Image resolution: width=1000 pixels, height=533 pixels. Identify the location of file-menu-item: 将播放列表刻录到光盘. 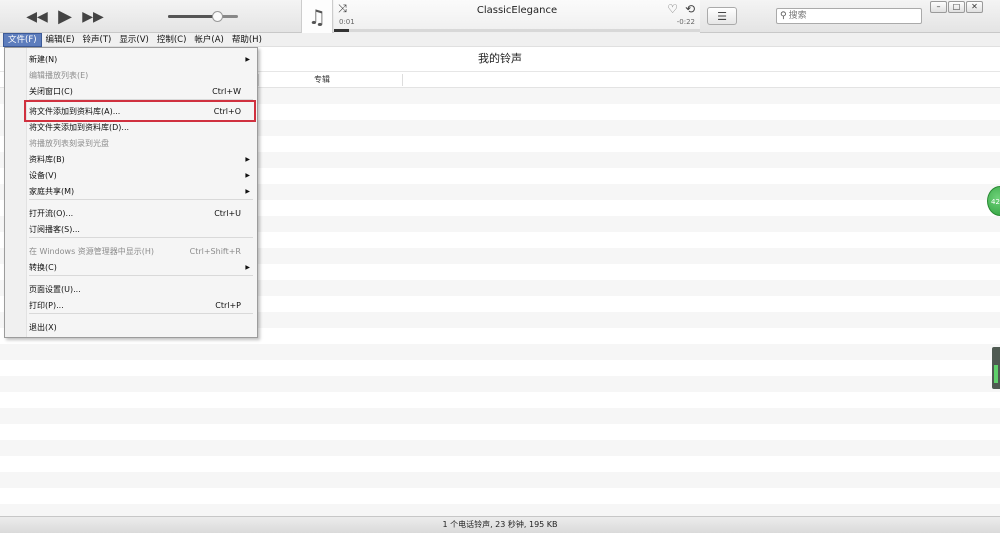
(131, 143).